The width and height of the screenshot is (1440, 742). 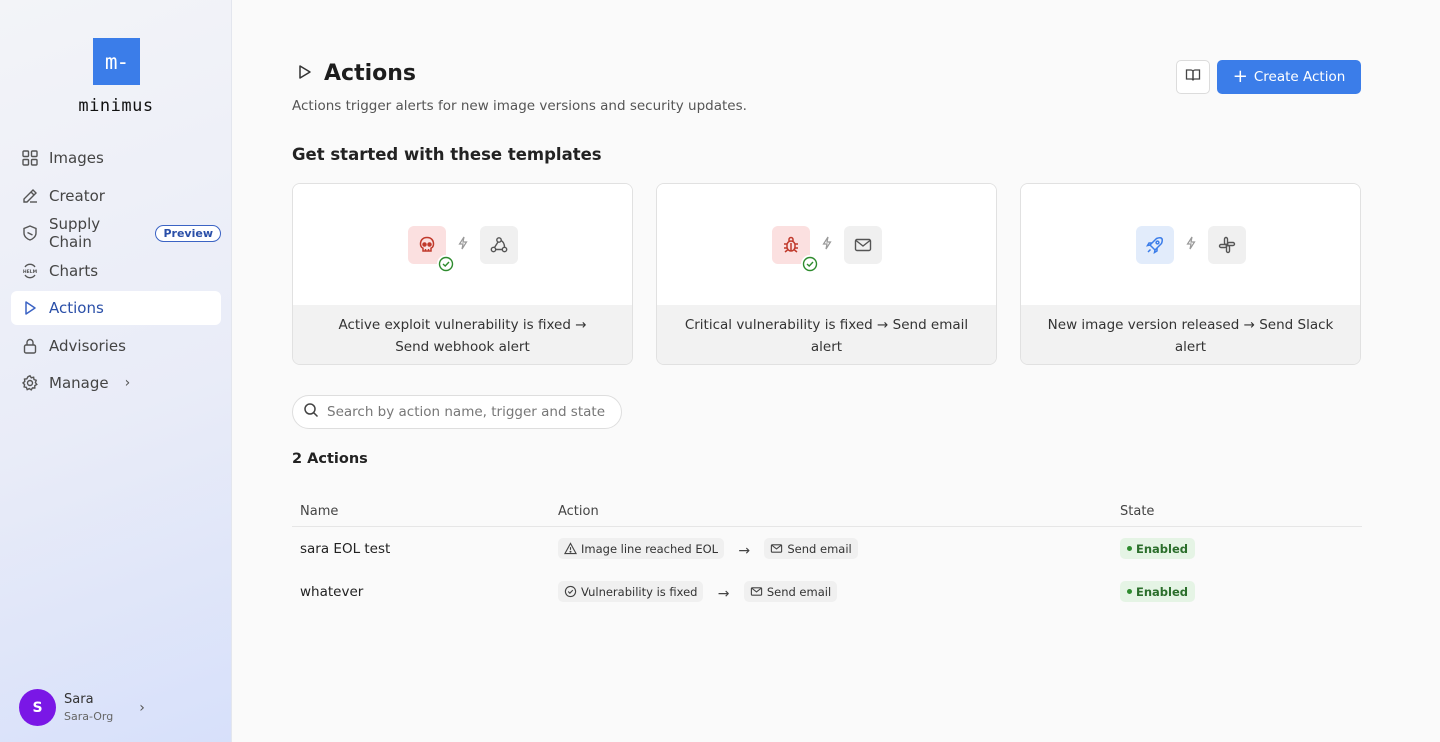 What do you see at coordinates (311, 412) in the screenshot?
I see `search-icon` at bounding box center [311, 412].